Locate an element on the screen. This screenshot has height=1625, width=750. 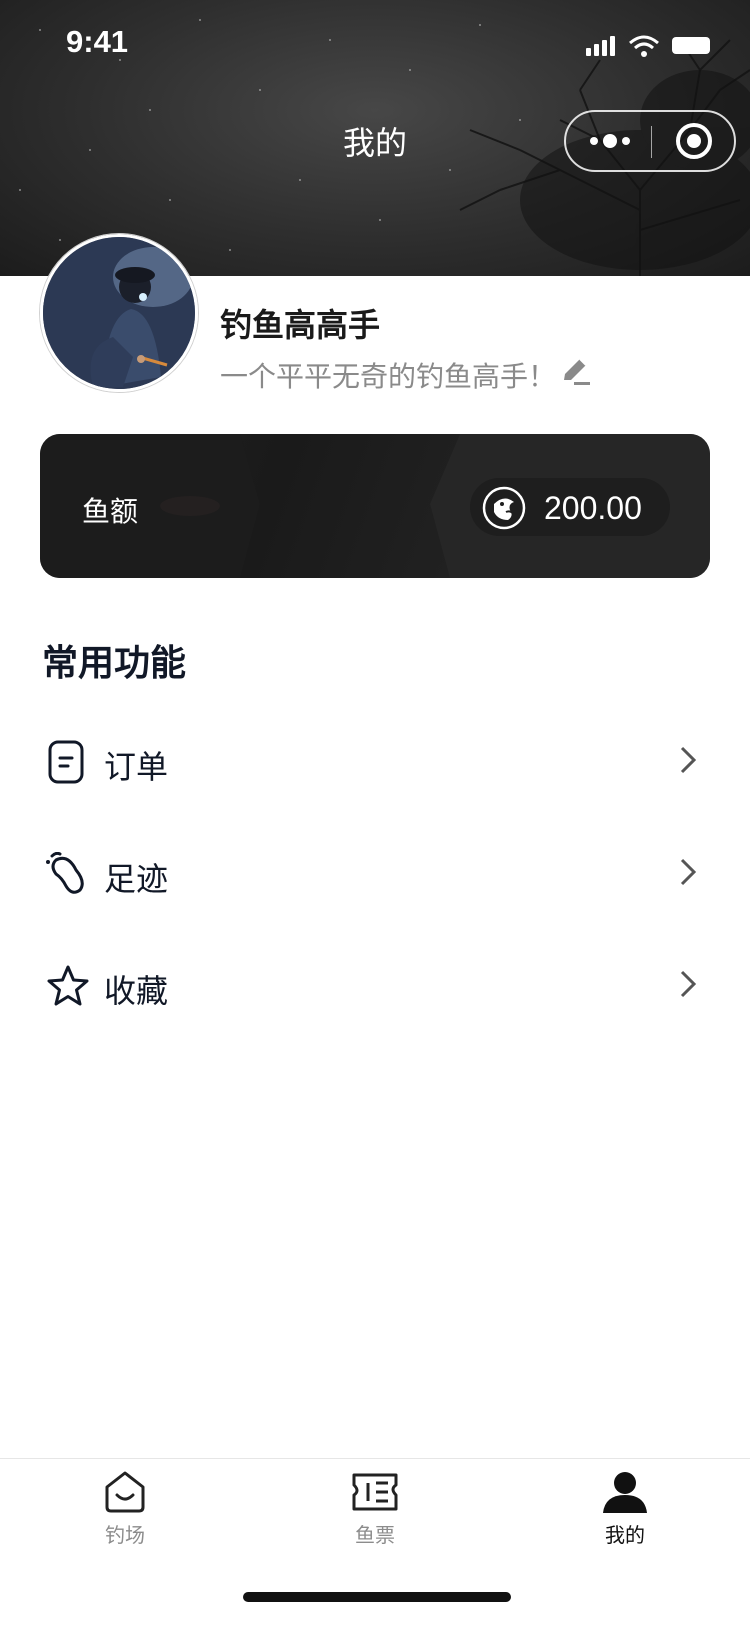
balance-value: 200.00 is located at coordinates (593, 508).